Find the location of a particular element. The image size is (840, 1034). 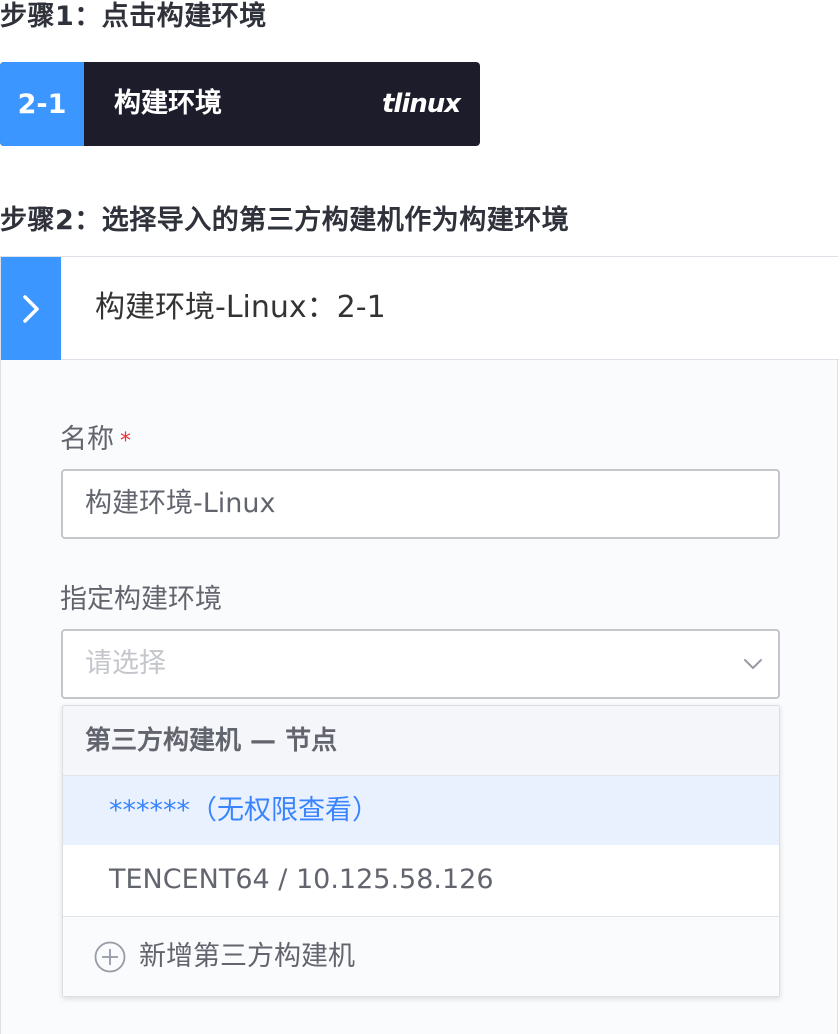

tlinux-logo: tlinux is located at coordinates (421, 104).